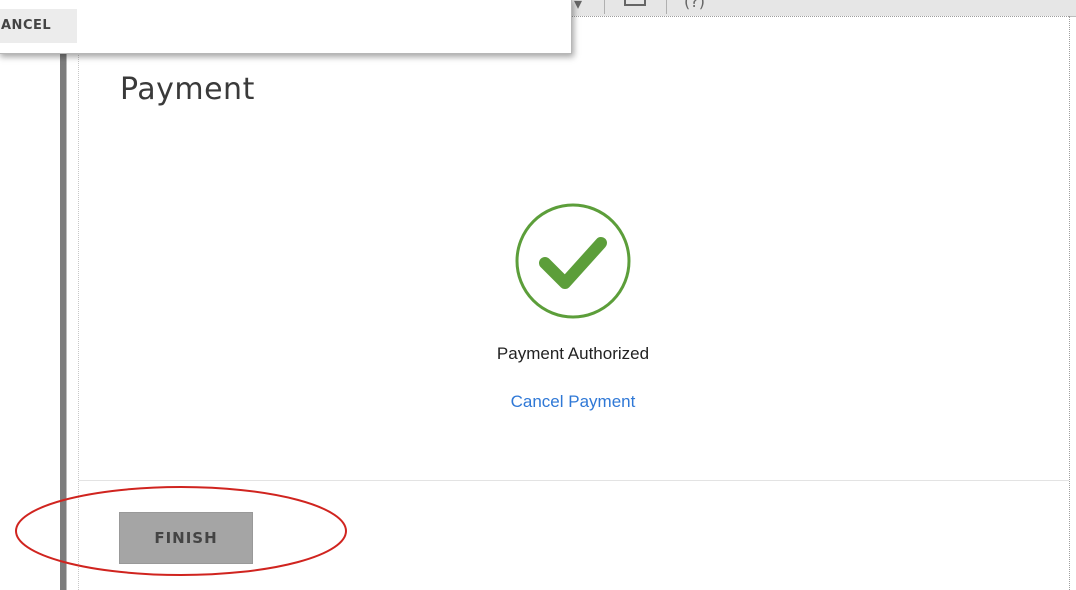 The width and height of the screenshot is (1076, 590). I want to click on help-icon: (?), so click(694, 6).